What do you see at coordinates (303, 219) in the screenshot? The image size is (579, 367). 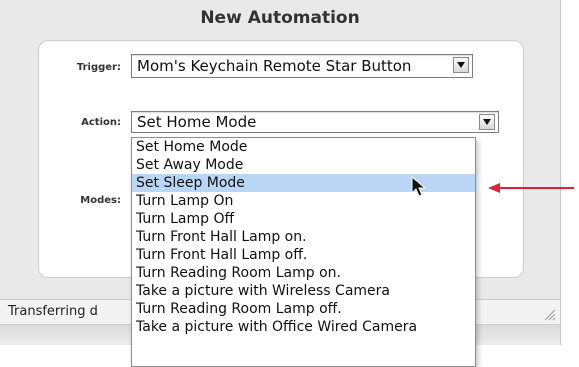 I see `dropdown-option: Turn Lamp Off` at bounding box center [303, 219].